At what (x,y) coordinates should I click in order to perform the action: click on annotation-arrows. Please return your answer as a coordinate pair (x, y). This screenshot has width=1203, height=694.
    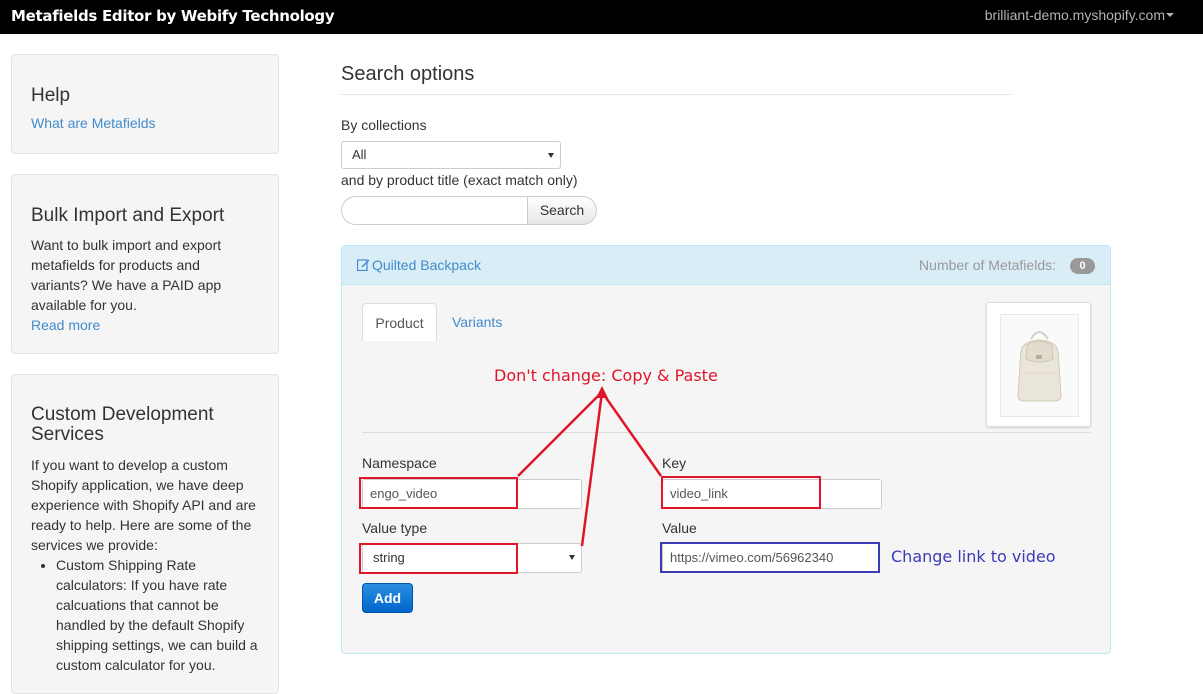
    Looking at the image, I should click on (590, 466).